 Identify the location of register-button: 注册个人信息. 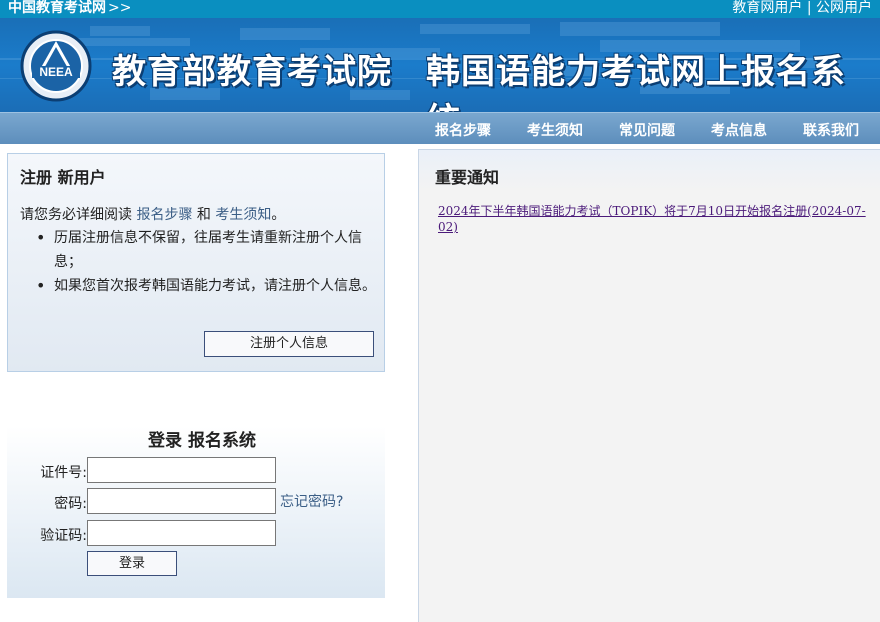
(289, 344).